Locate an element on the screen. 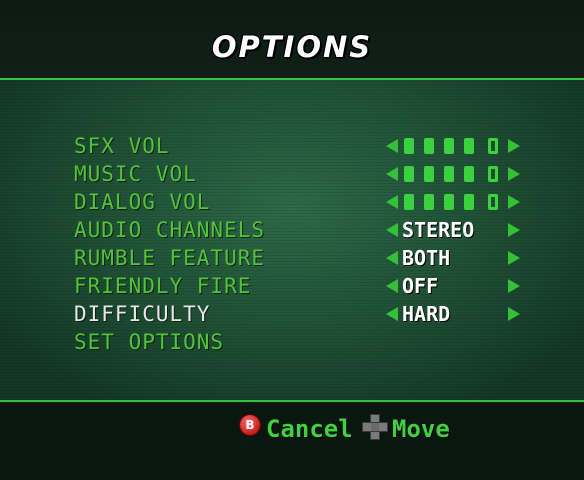  menu-item-rumble-feature: RUMBLE FEATURE BOTH is located at coordinates (304, 258).